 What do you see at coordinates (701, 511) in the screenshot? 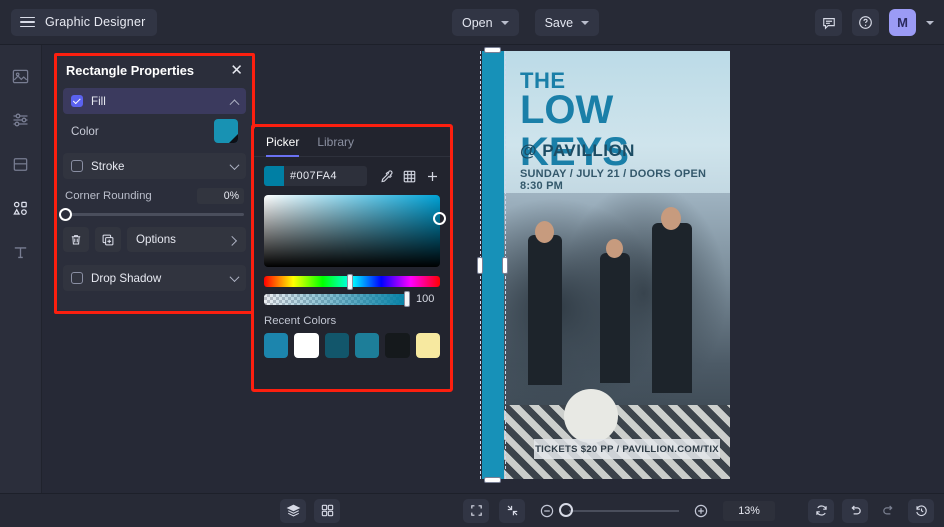
I see `zoom-in-button` at bounding box center [701, 511].